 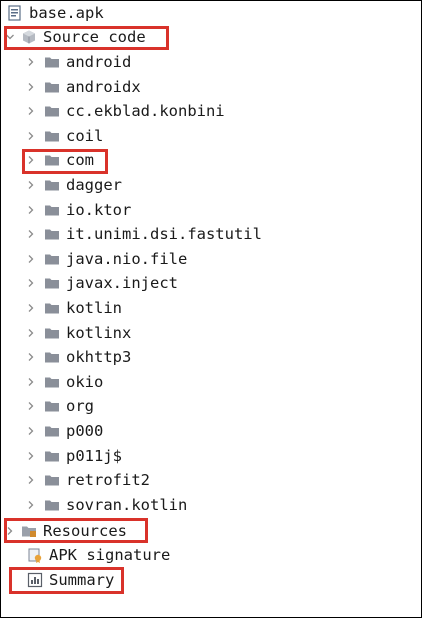 I want to click on summary-icon, so click(x=35, y=580).